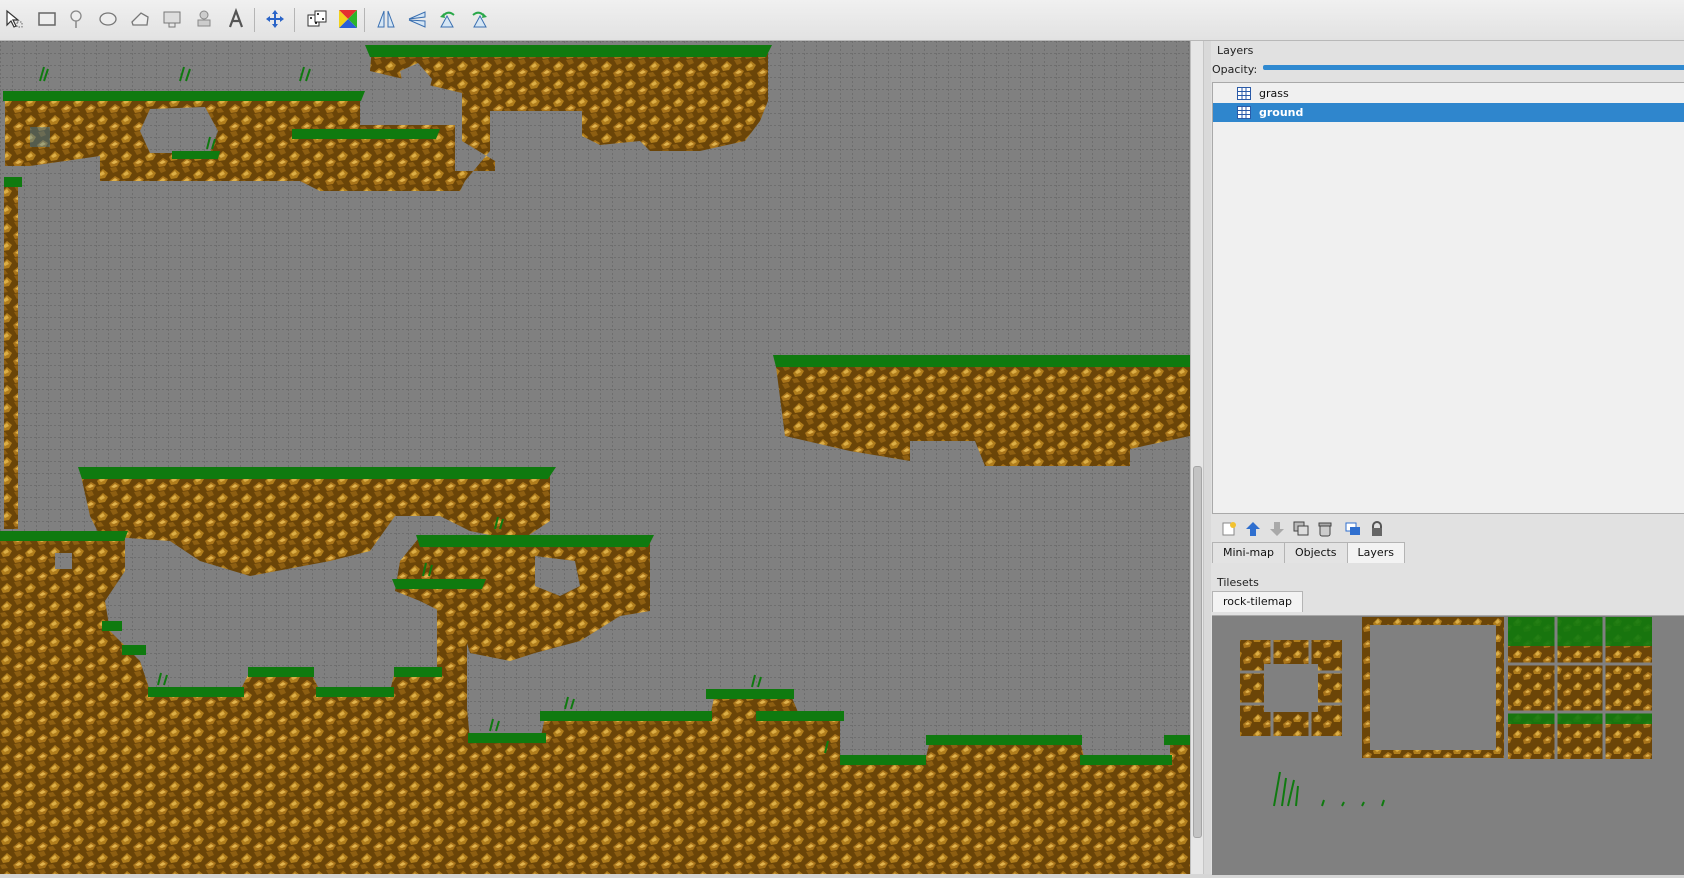  I want to click on tab-mini-map: Mini-map, so click(1248, 552).